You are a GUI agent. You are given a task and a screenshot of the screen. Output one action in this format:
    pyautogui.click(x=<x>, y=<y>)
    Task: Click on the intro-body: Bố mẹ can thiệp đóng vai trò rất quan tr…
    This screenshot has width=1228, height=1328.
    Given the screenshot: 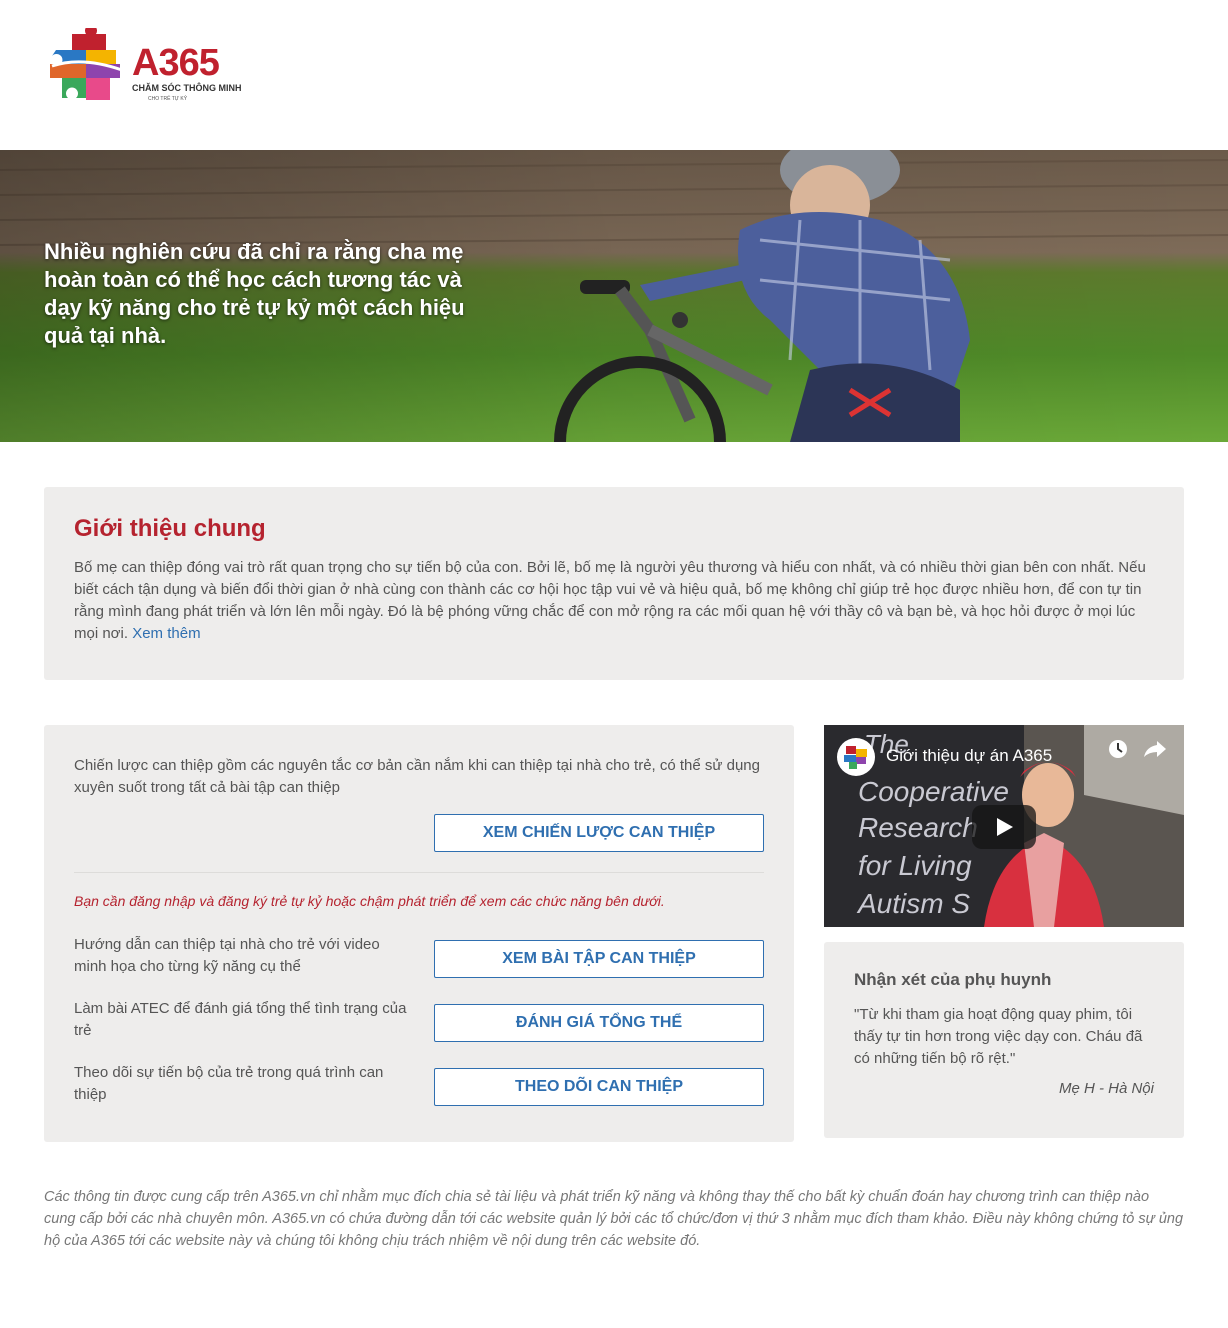 What is the action you would take?
    pyautogui.click(x=614, y=601)
    